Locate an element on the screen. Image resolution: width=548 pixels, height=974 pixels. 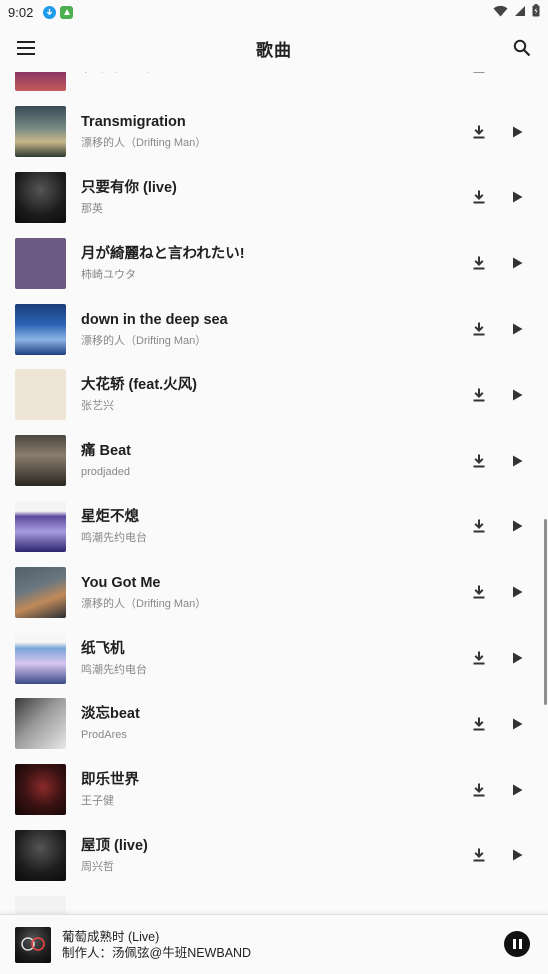
song-row-4: down in the deep sea 漂移的人（Drifting Man） is located at coordinates (274, 329).